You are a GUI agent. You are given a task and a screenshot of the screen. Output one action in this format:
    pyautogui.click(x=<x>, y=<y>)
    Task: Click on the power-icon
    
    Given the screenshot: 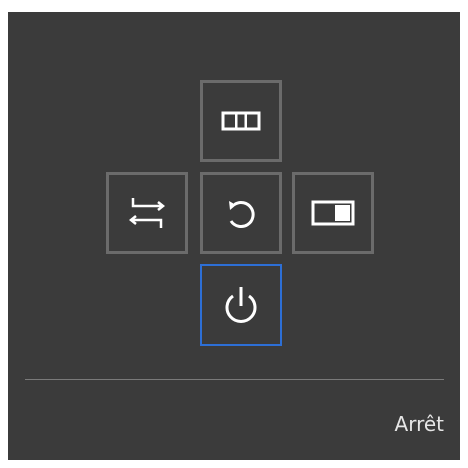 What is the action you would take?
    pyautogui.click(x=241, y=305)
    